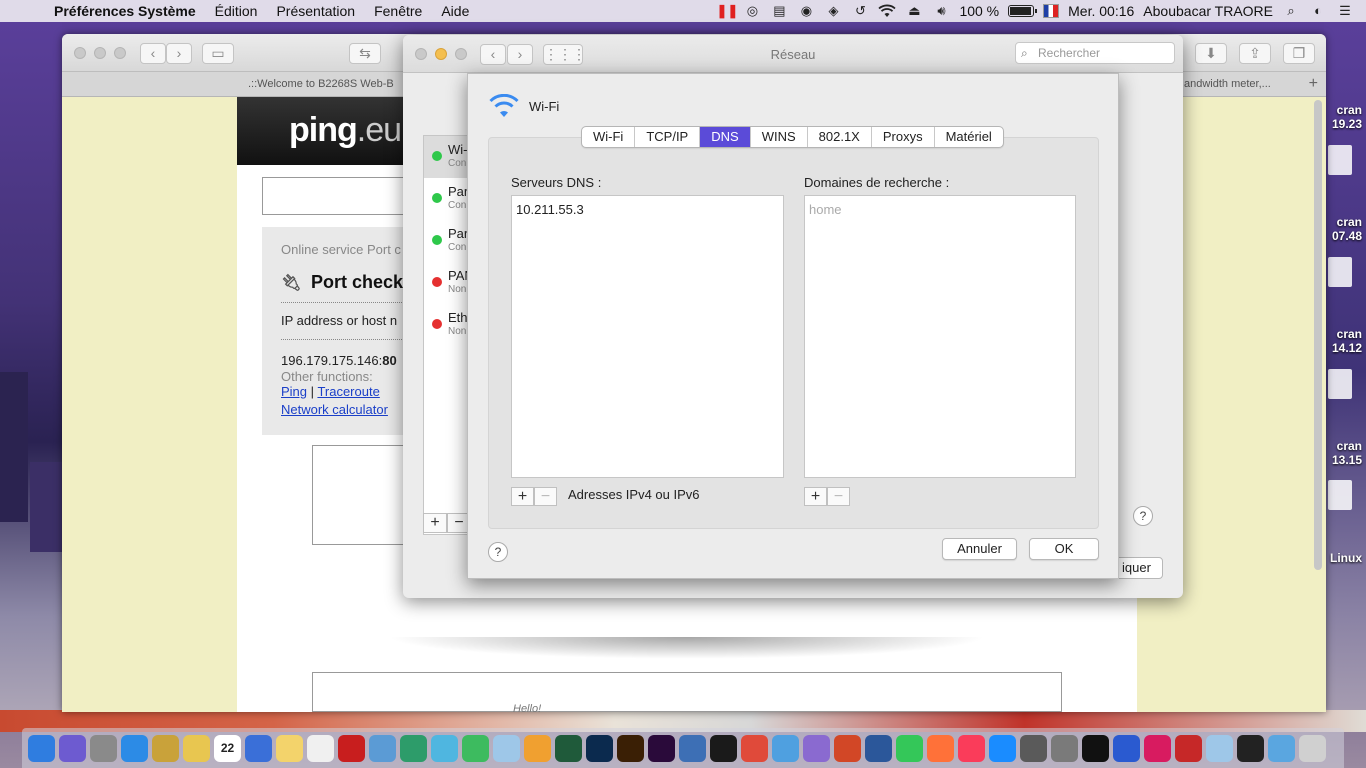 The image size is (1366, 768). What do you see at coordinates (1064, 748) in the screenshot?
I see `system-preferences-icon` at bounding box center [1064, 748].